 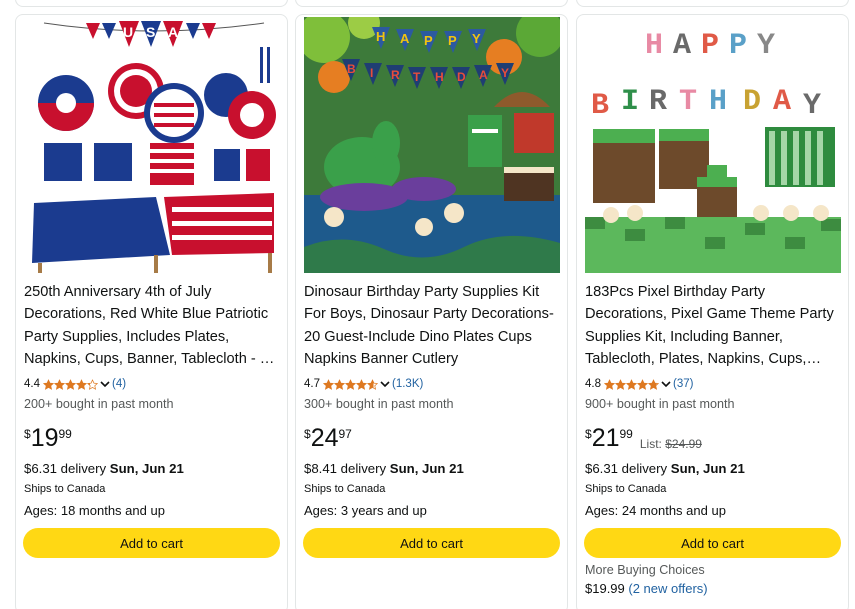 I want to click on bought-count: 900+ bought in past month, so click(x=660, y=404).